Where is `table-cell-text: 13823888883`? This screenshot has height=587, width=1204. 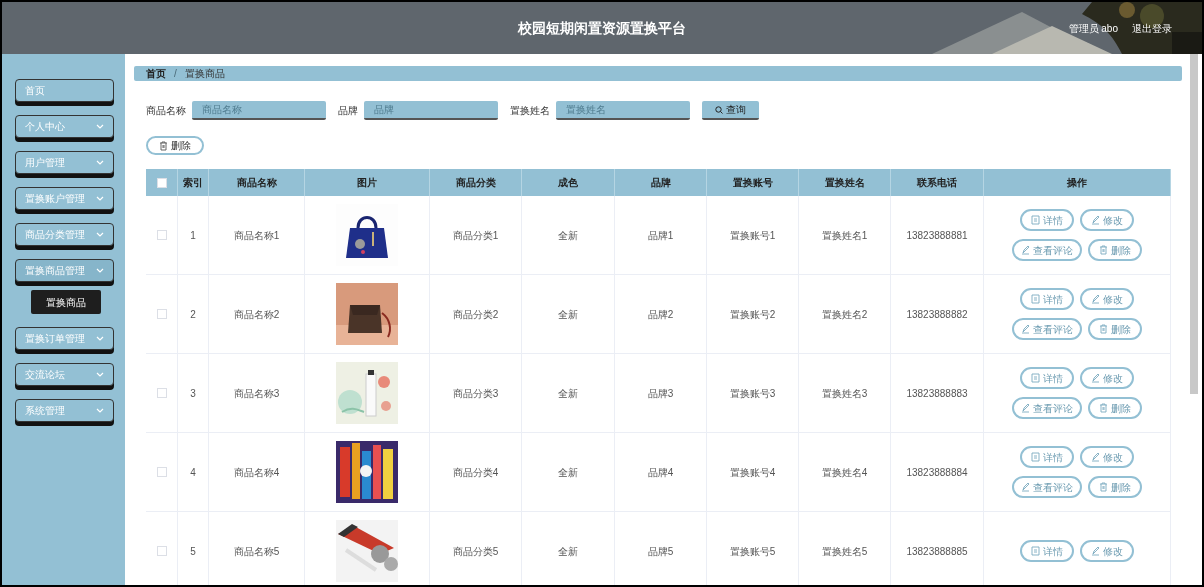 table-cell-text: 13823888883 is located at coordinates (937, 393).